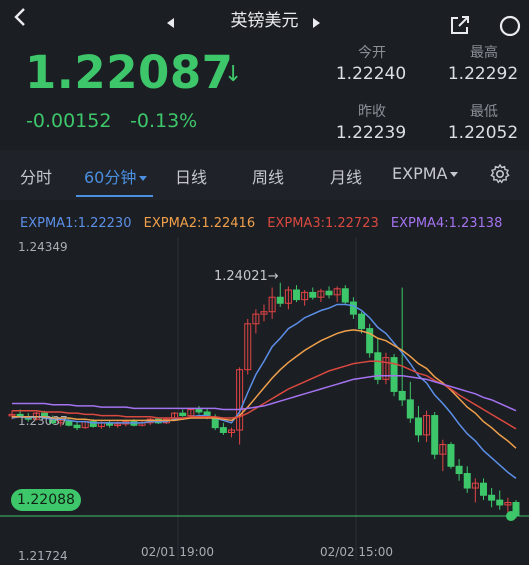 The width and height of the screenshot is (529, 565). What do you see at coordinates (36, 176) in the screenshot?
I see `tab-intraday: 分时` at bounding box center [36, 176].